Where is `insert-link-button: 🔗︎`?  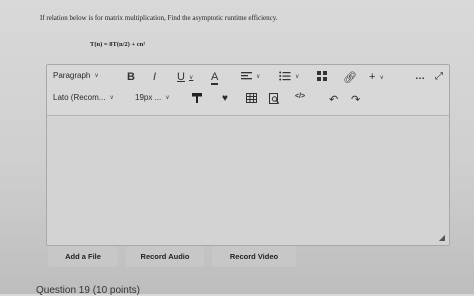
insert-link-button: 🔗︎ is located at coordinates (350, 77).